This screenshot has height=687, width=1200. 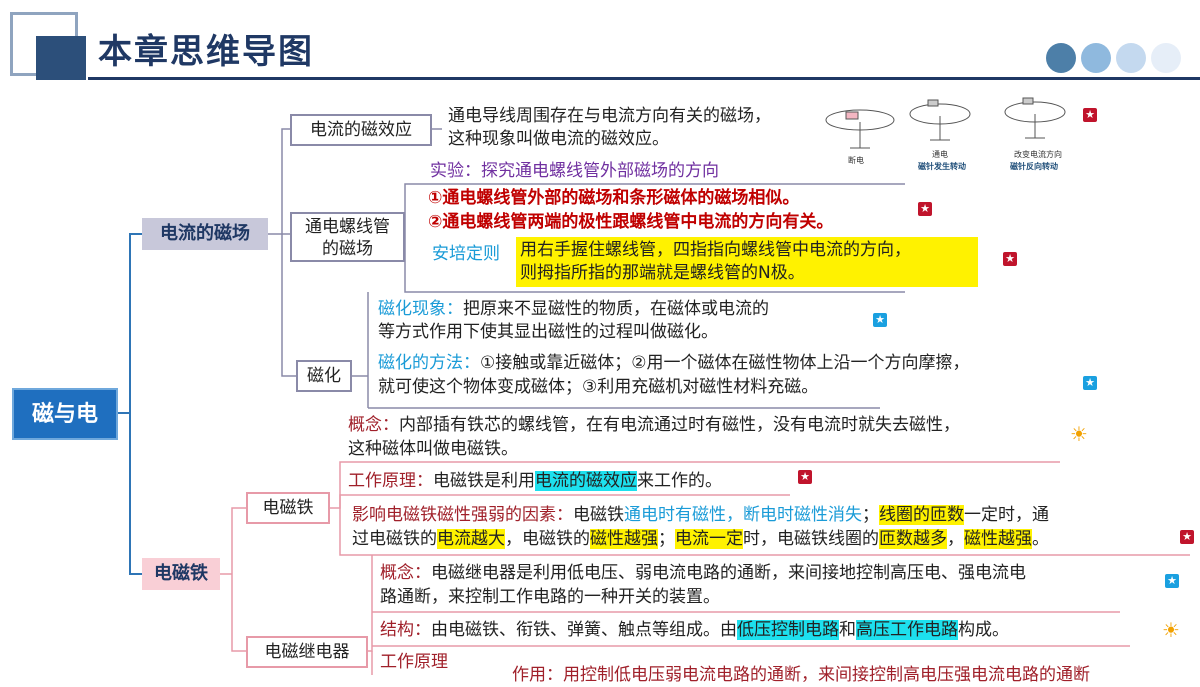 I want to click on solenoid-conclusion-2: ②通电螺线管两端的极性跟螺线管中电流的方向有关。, so click(x=631, y=222).